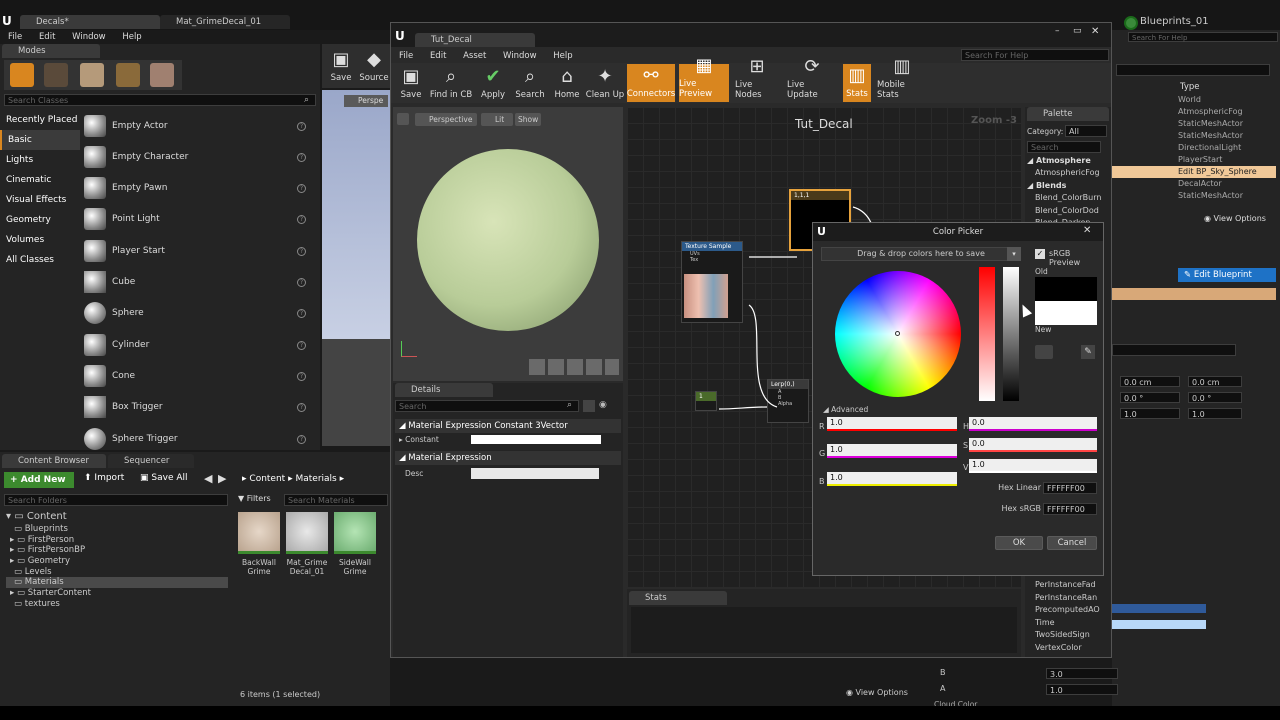 Image resolution: width=1280 pixels, height=720 pixels. What do you see at coordinates (411, 83) in the screenshot?
I see `save-button: ▣ Save` at bounding box center [411, 83].